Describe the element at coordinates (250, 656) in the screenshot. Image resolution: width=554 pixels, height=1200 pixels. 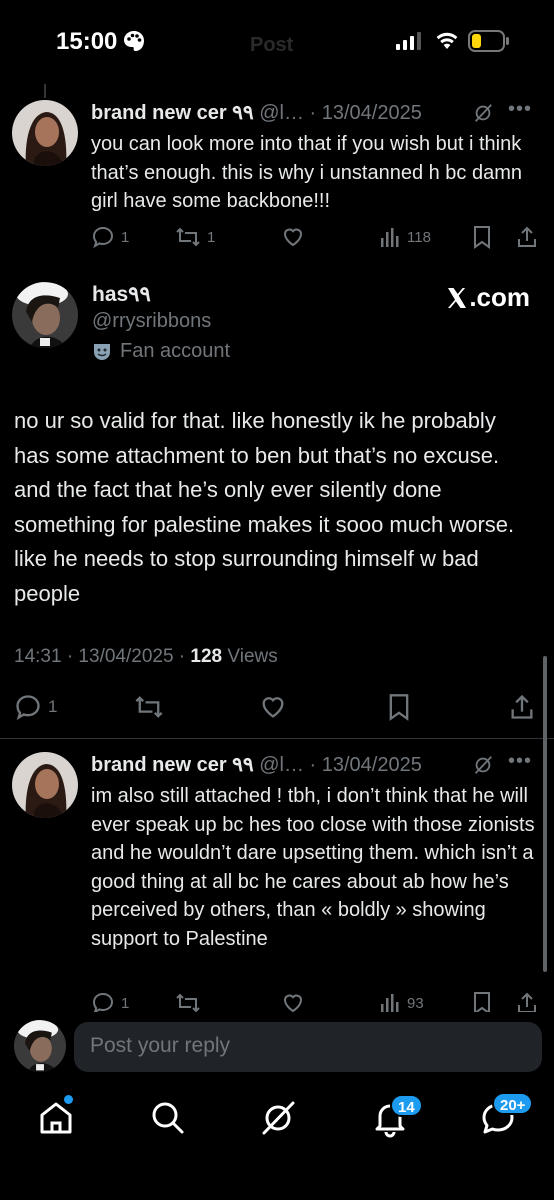
I see `views-label: Views` at that location.